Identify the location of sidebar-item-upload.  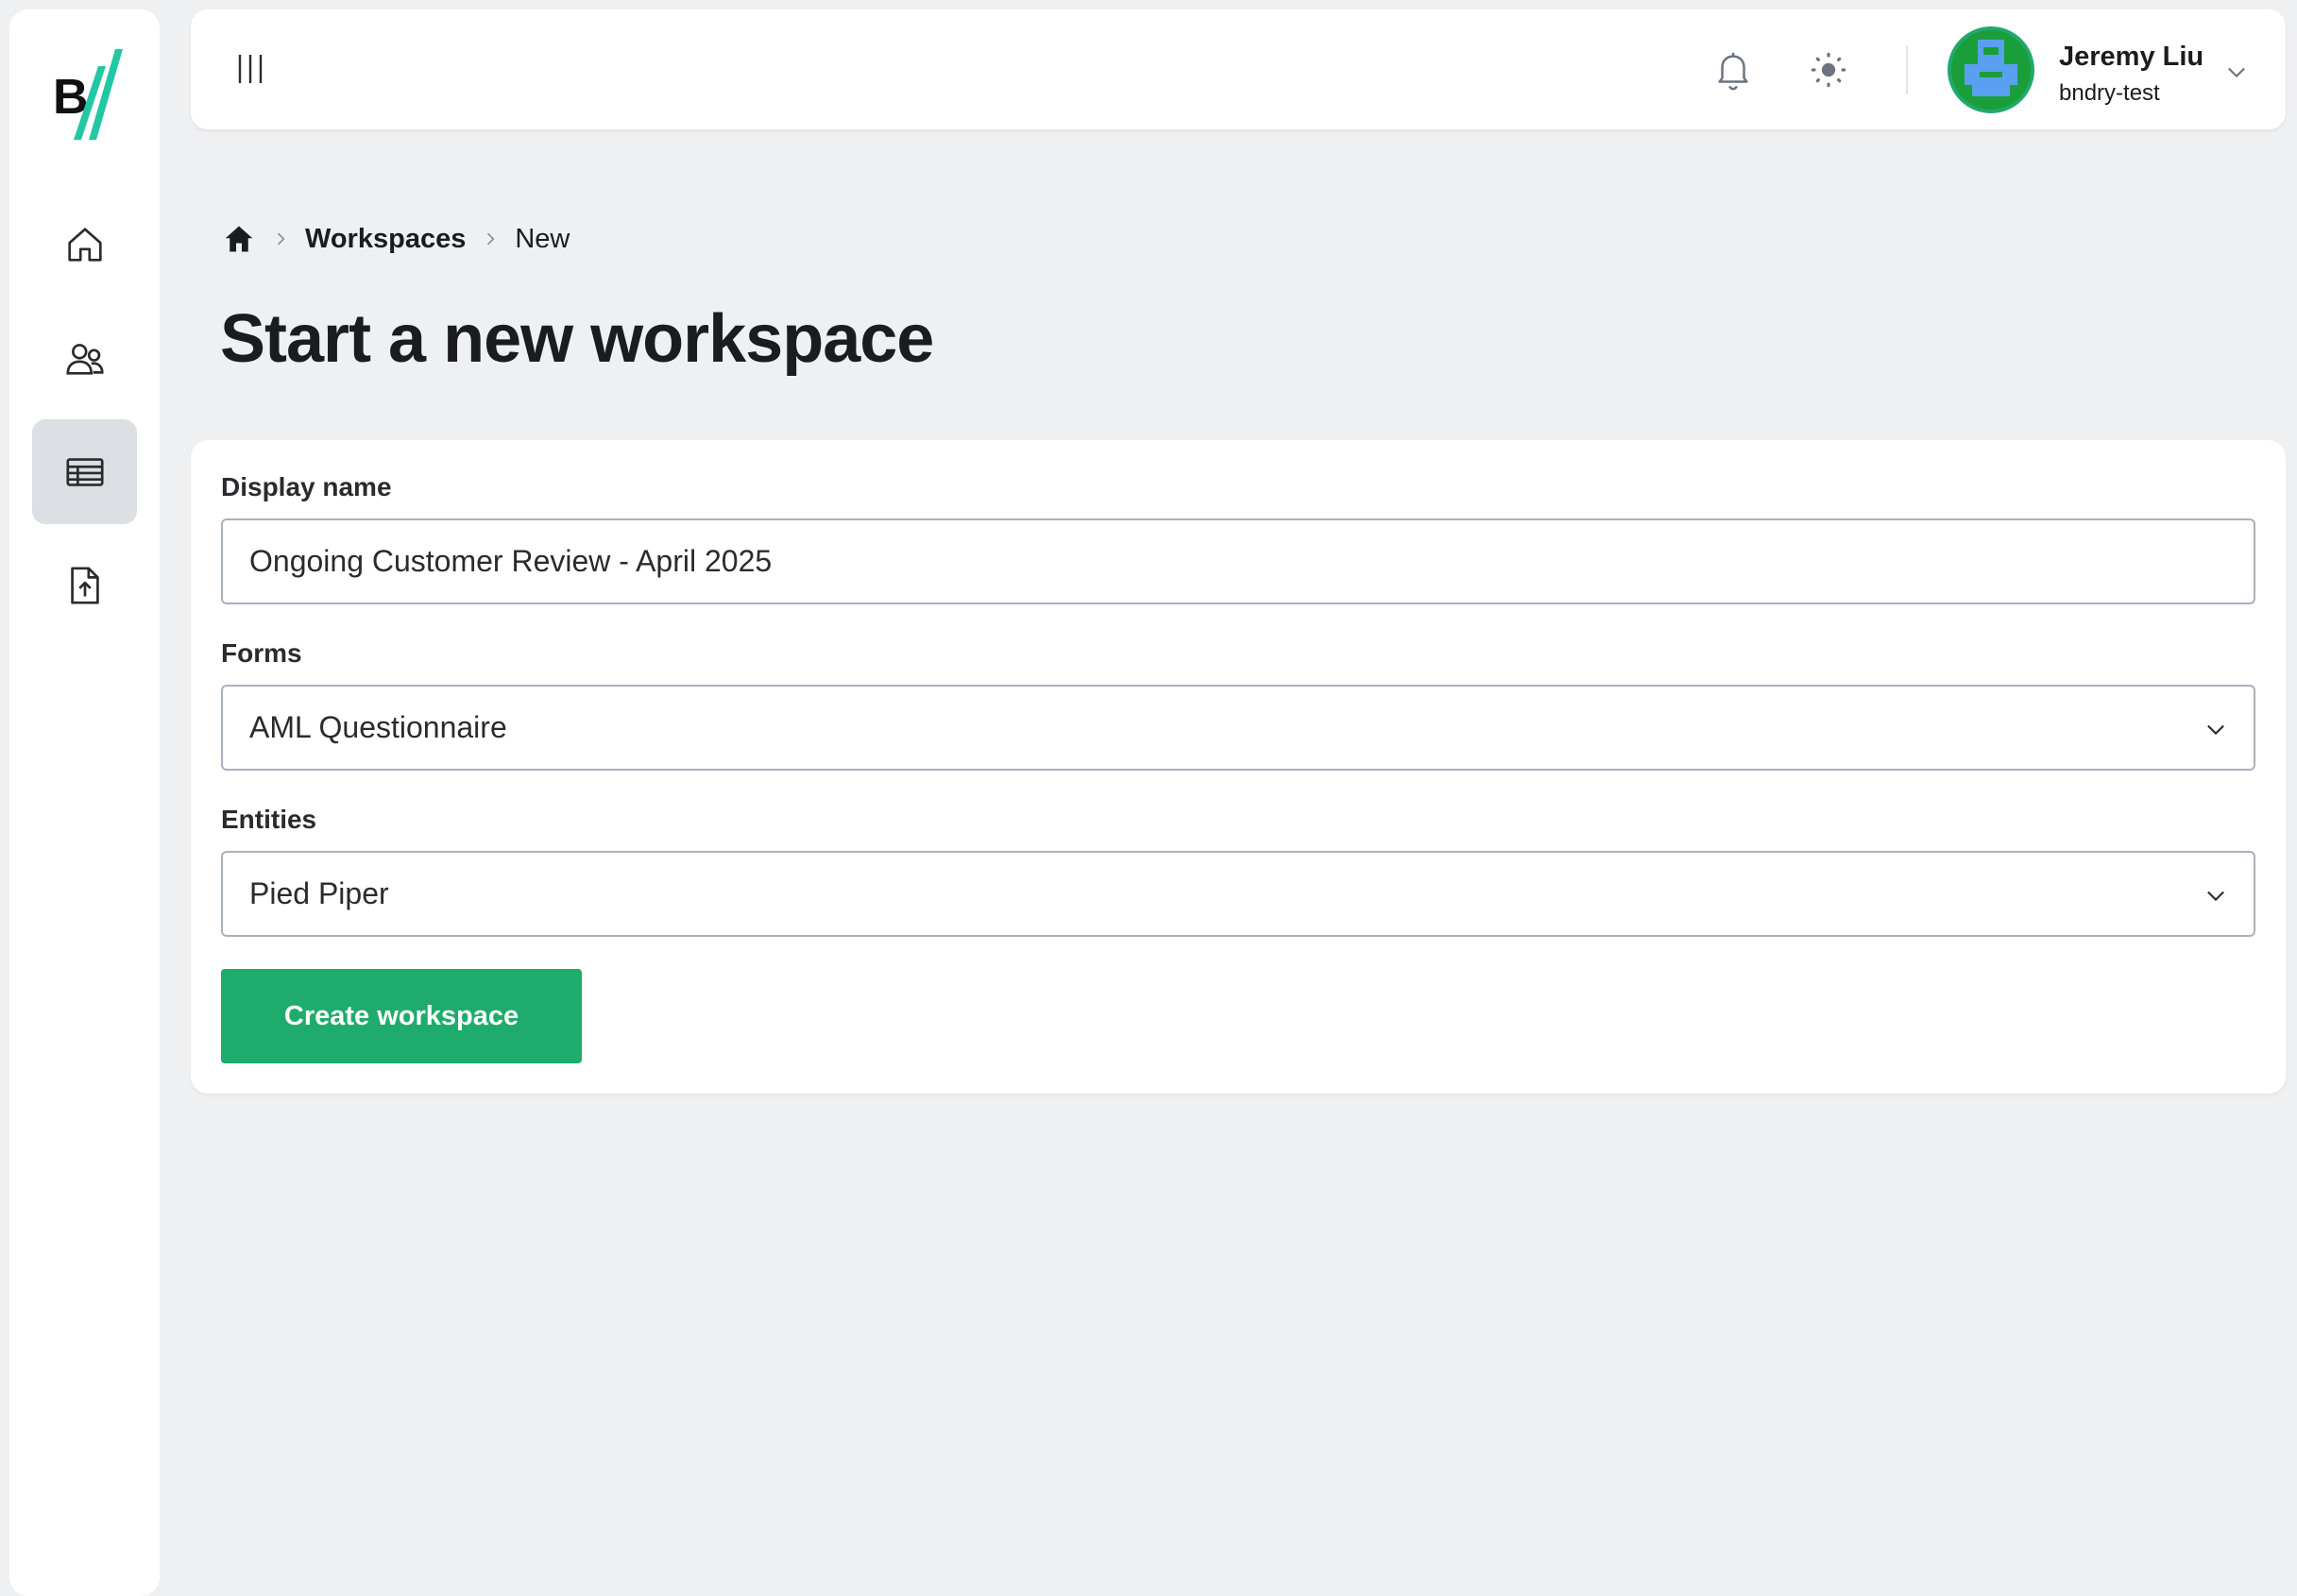
(85, 585).